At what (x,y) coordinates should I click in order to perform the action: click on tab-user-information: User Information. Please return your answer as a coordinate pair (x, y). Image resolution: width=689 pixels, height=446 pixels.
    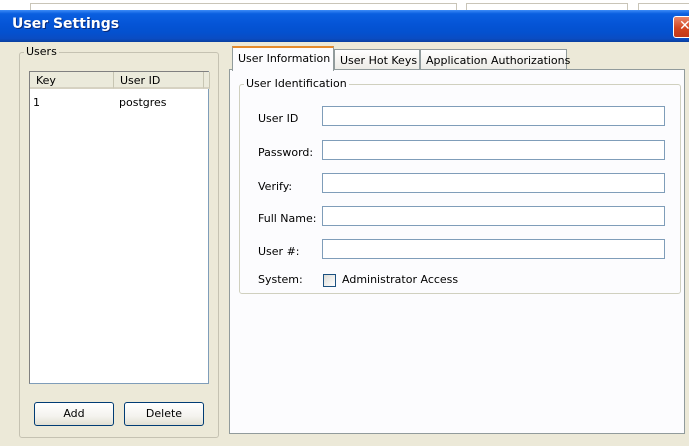
    Looking at the image, I should click on (283, 58).